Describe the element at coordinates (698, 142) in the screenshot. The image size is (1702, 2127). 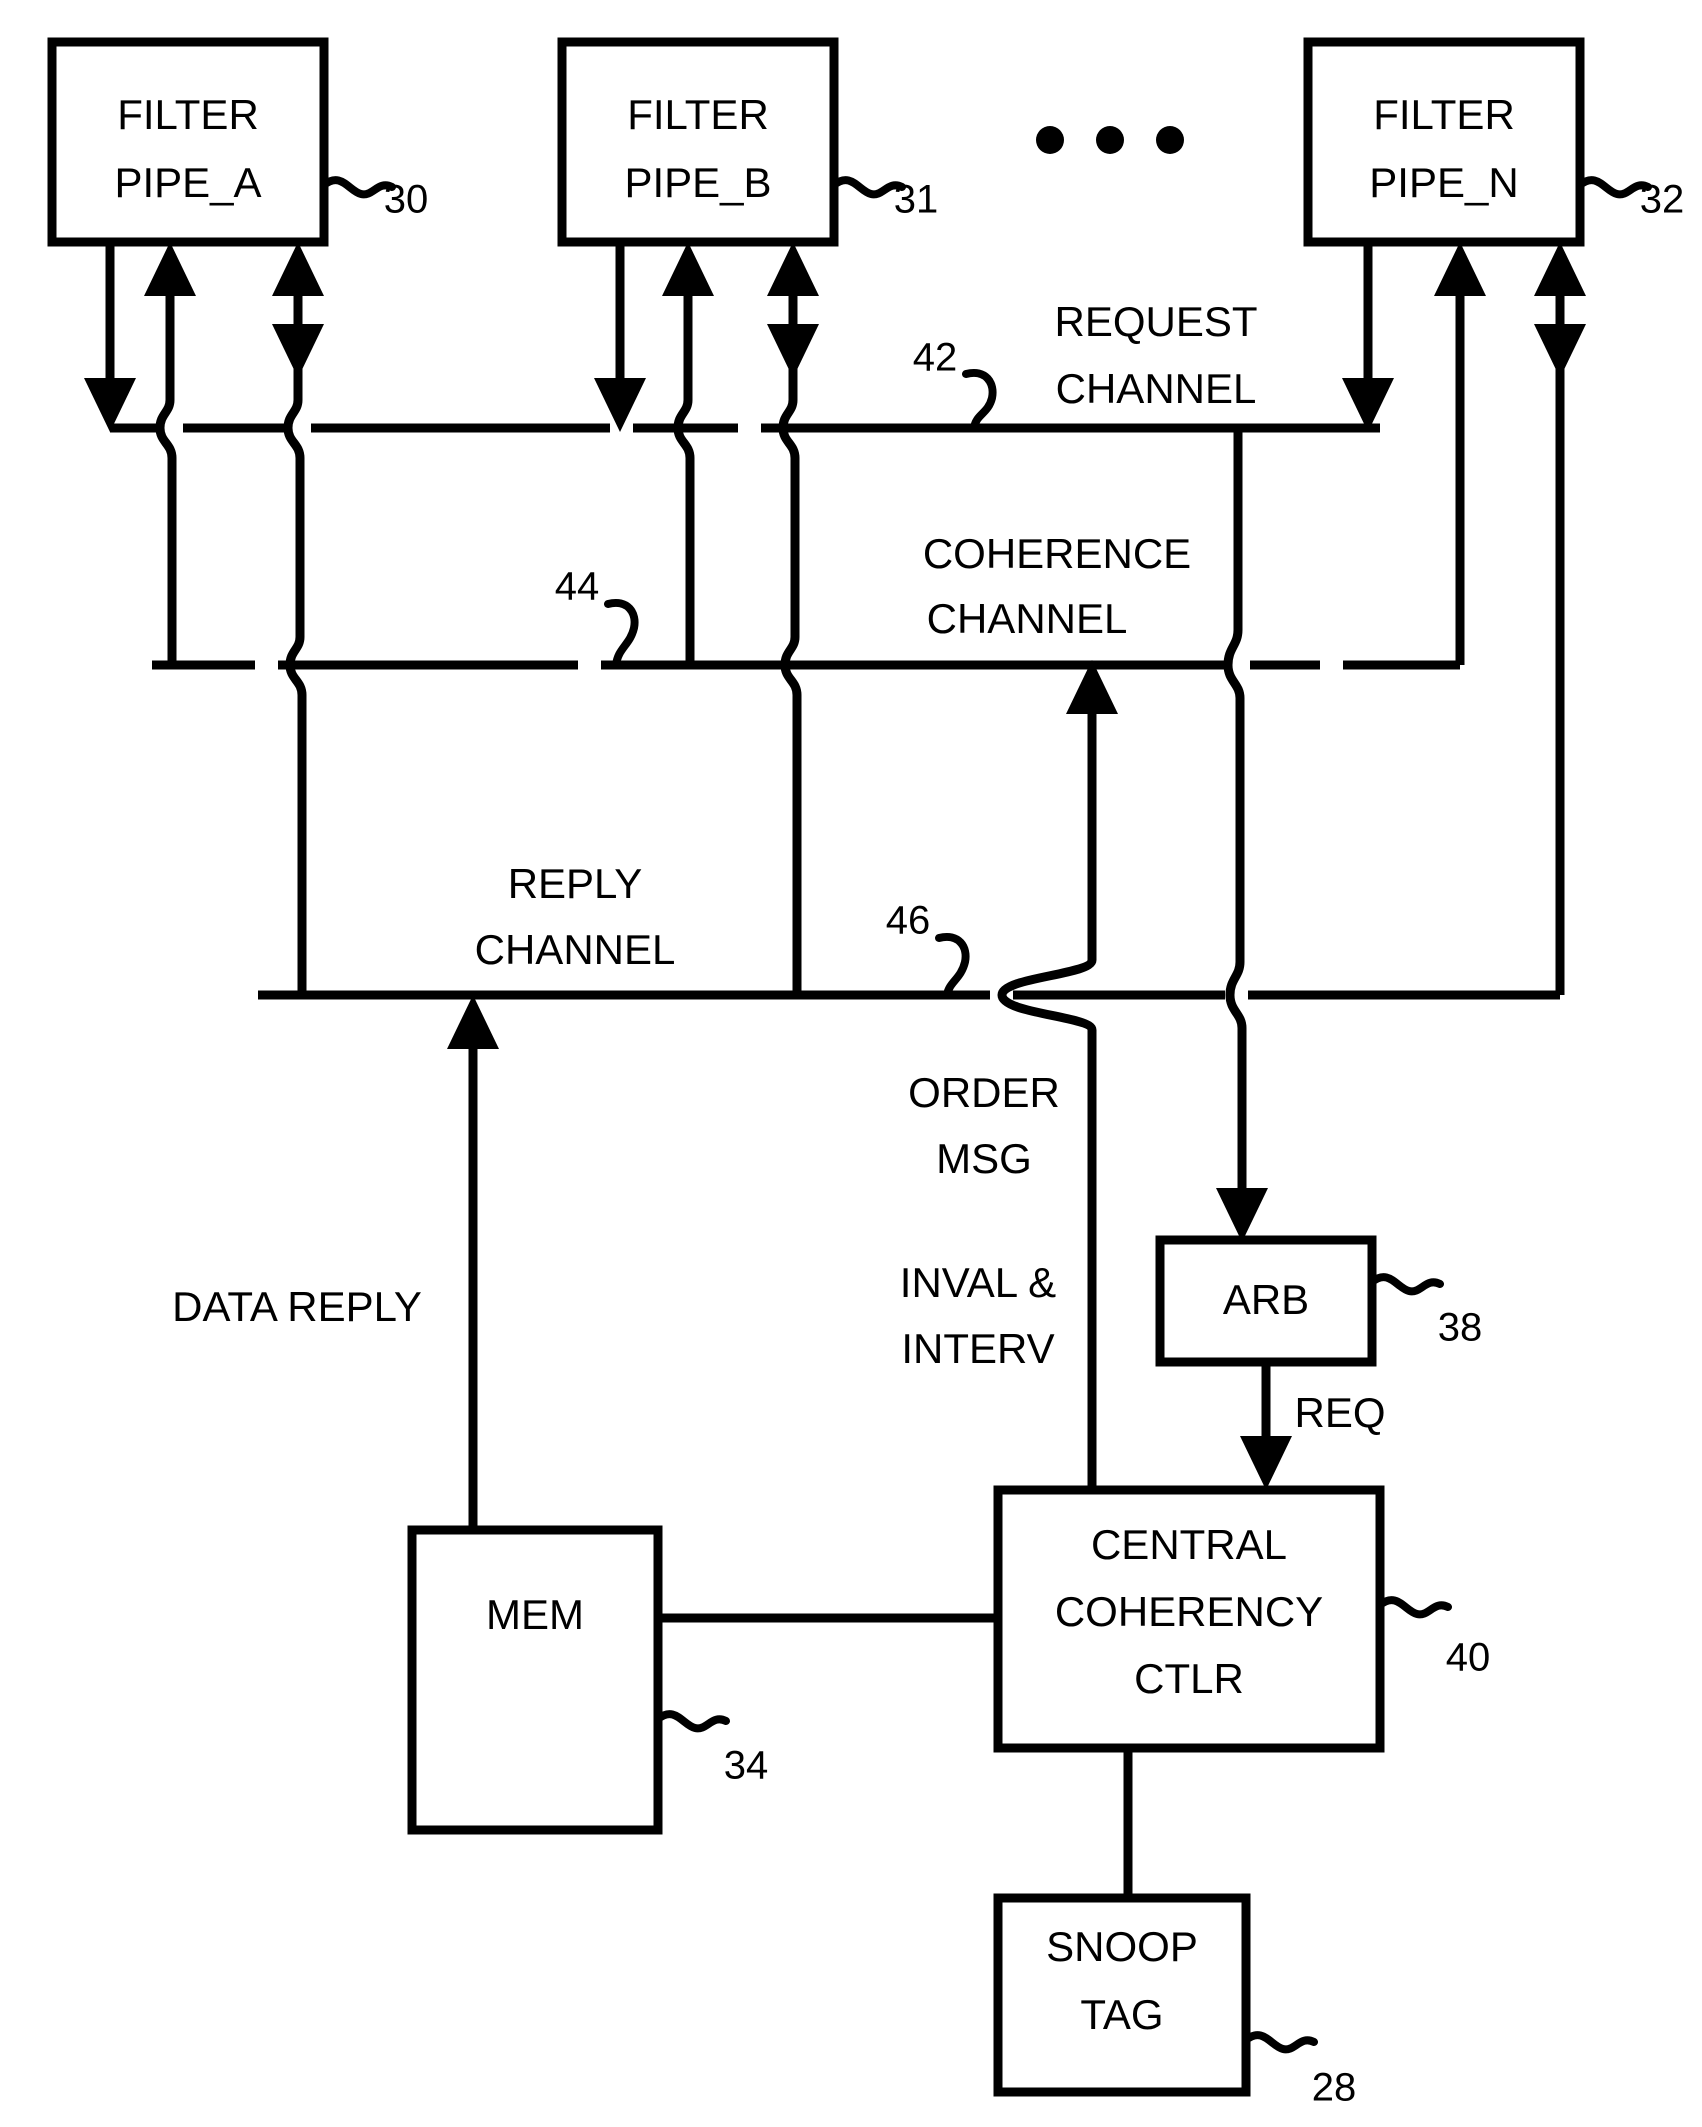
I see `filter-pipe-b-box` at that location.